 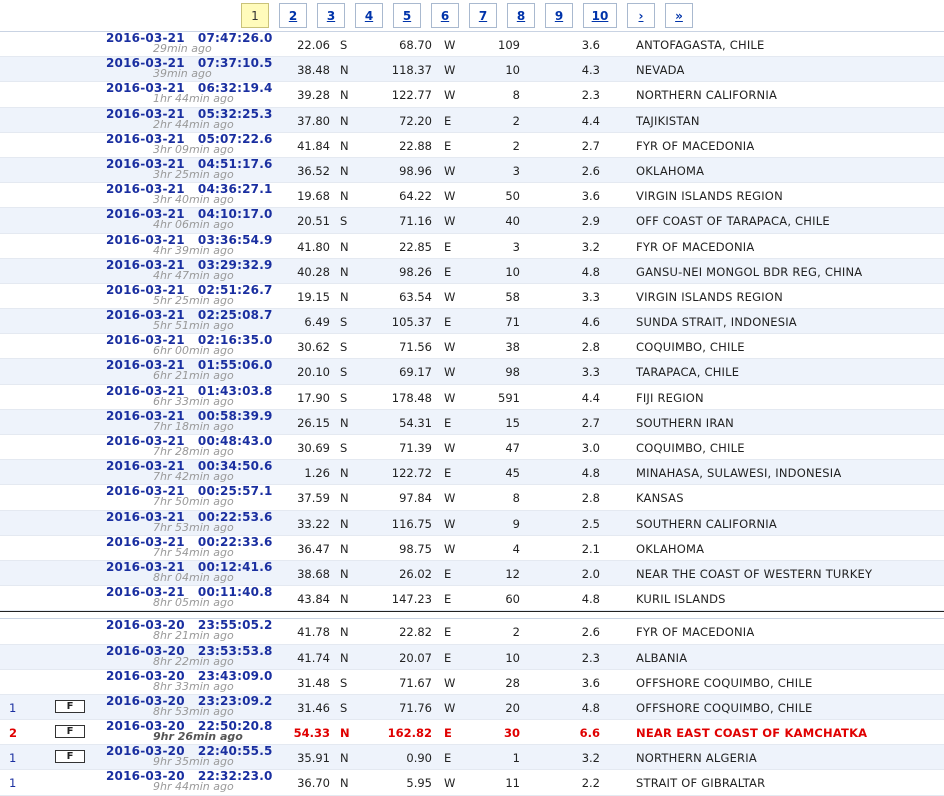 What do you see at coordinates (641, 15) in the screenshot?
I see `next-page-link: ›` at bounding box center [641, 15].